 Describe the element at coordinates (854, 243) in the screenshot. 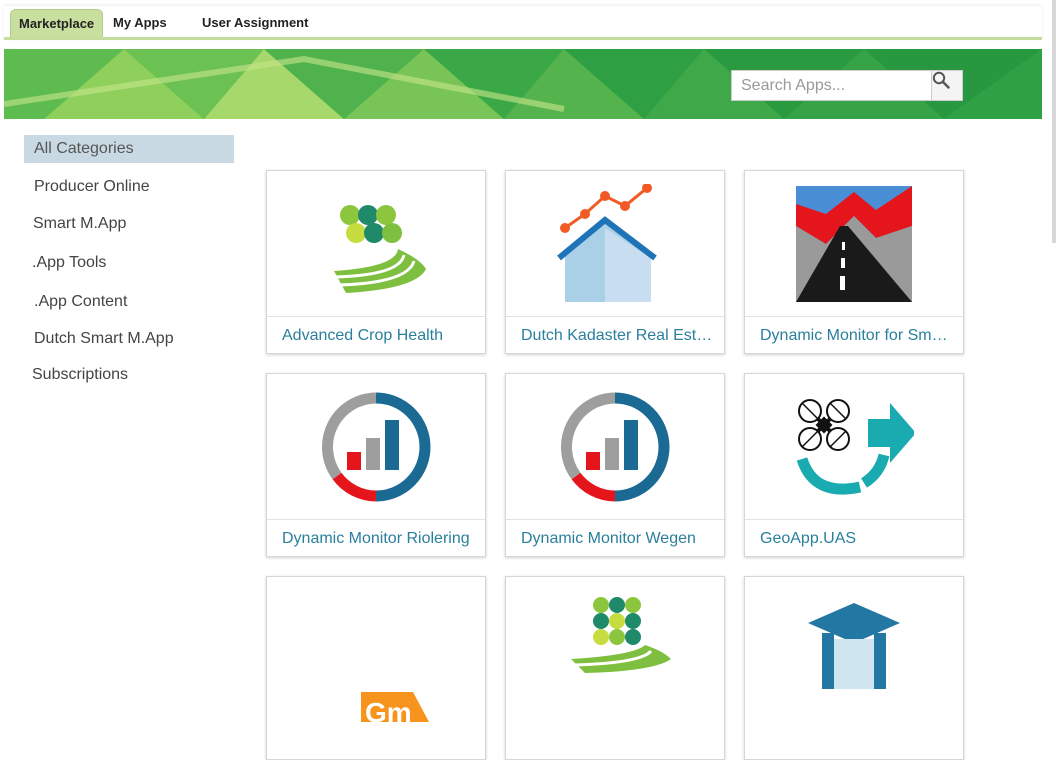

I see `road-monitor-icon` at that location.